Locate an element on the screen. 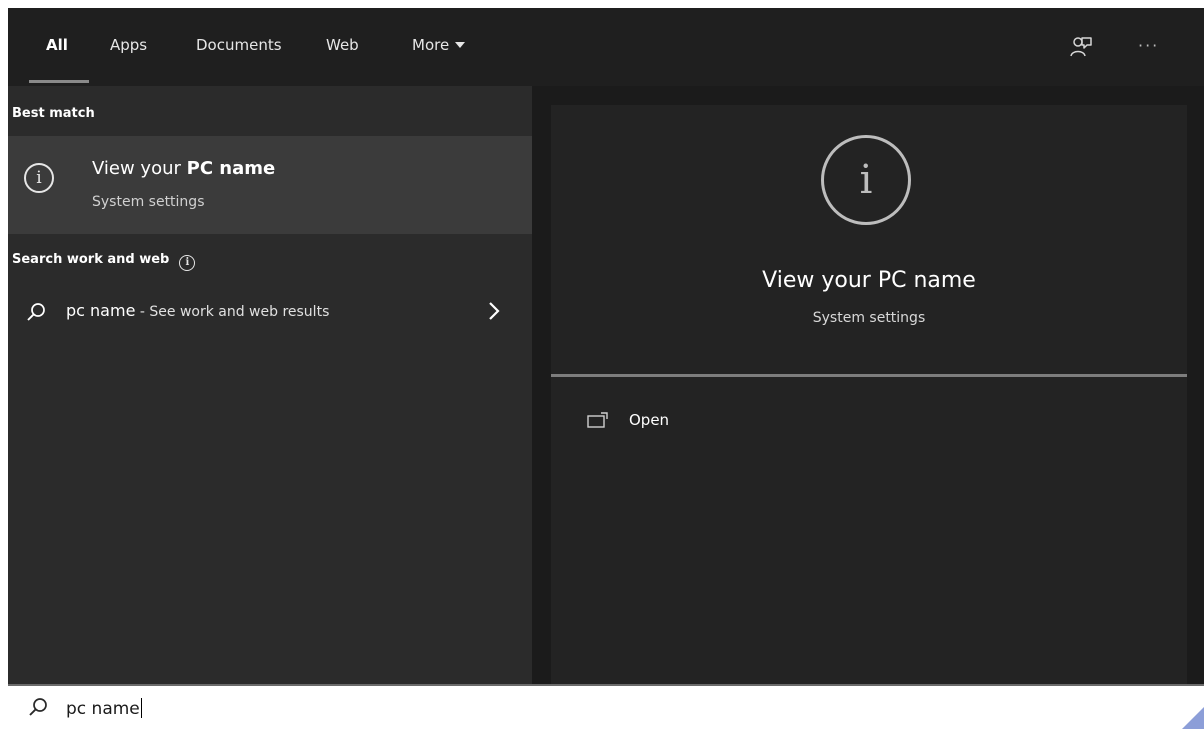  preview-divider is located at coordinates (869, 375).